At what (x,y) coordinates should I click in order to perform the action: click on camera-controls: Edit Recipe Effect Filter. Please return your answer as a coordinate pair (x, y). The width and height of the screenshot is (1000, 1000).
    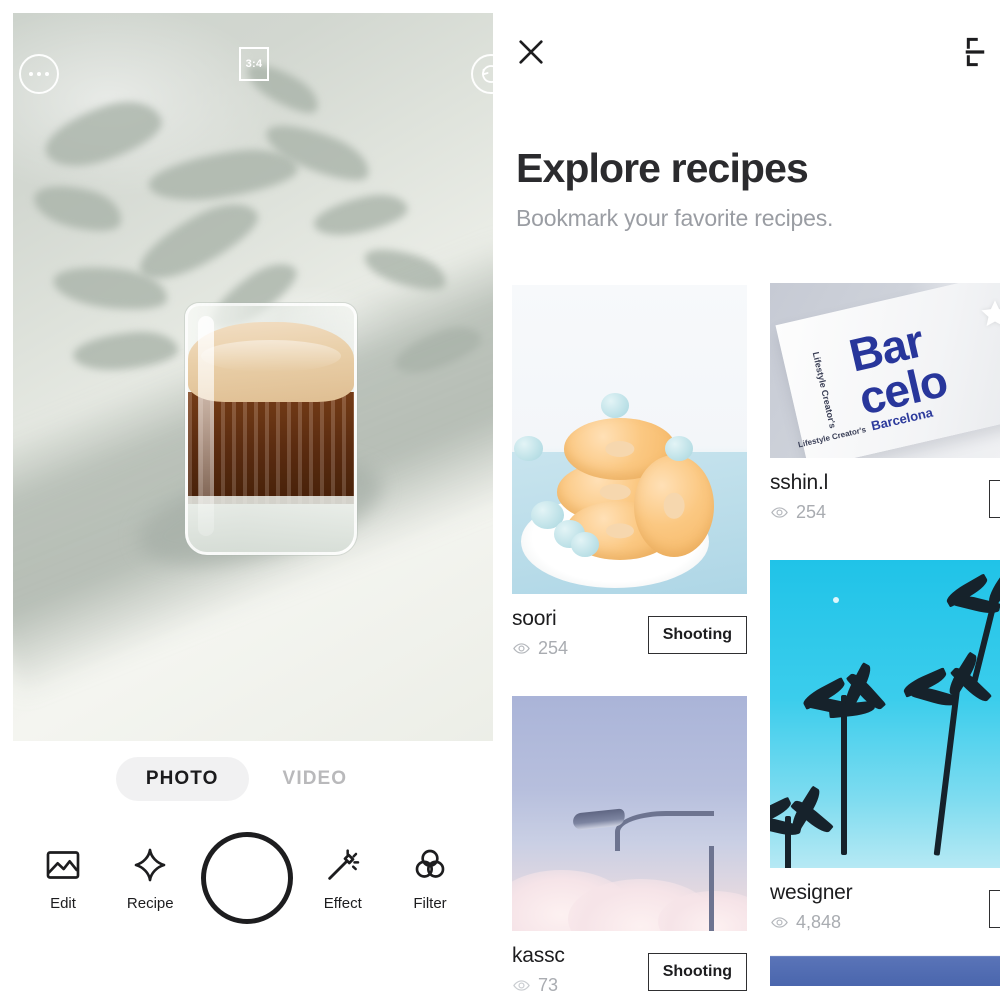
    Looking at the image, I should click on (246, 878).